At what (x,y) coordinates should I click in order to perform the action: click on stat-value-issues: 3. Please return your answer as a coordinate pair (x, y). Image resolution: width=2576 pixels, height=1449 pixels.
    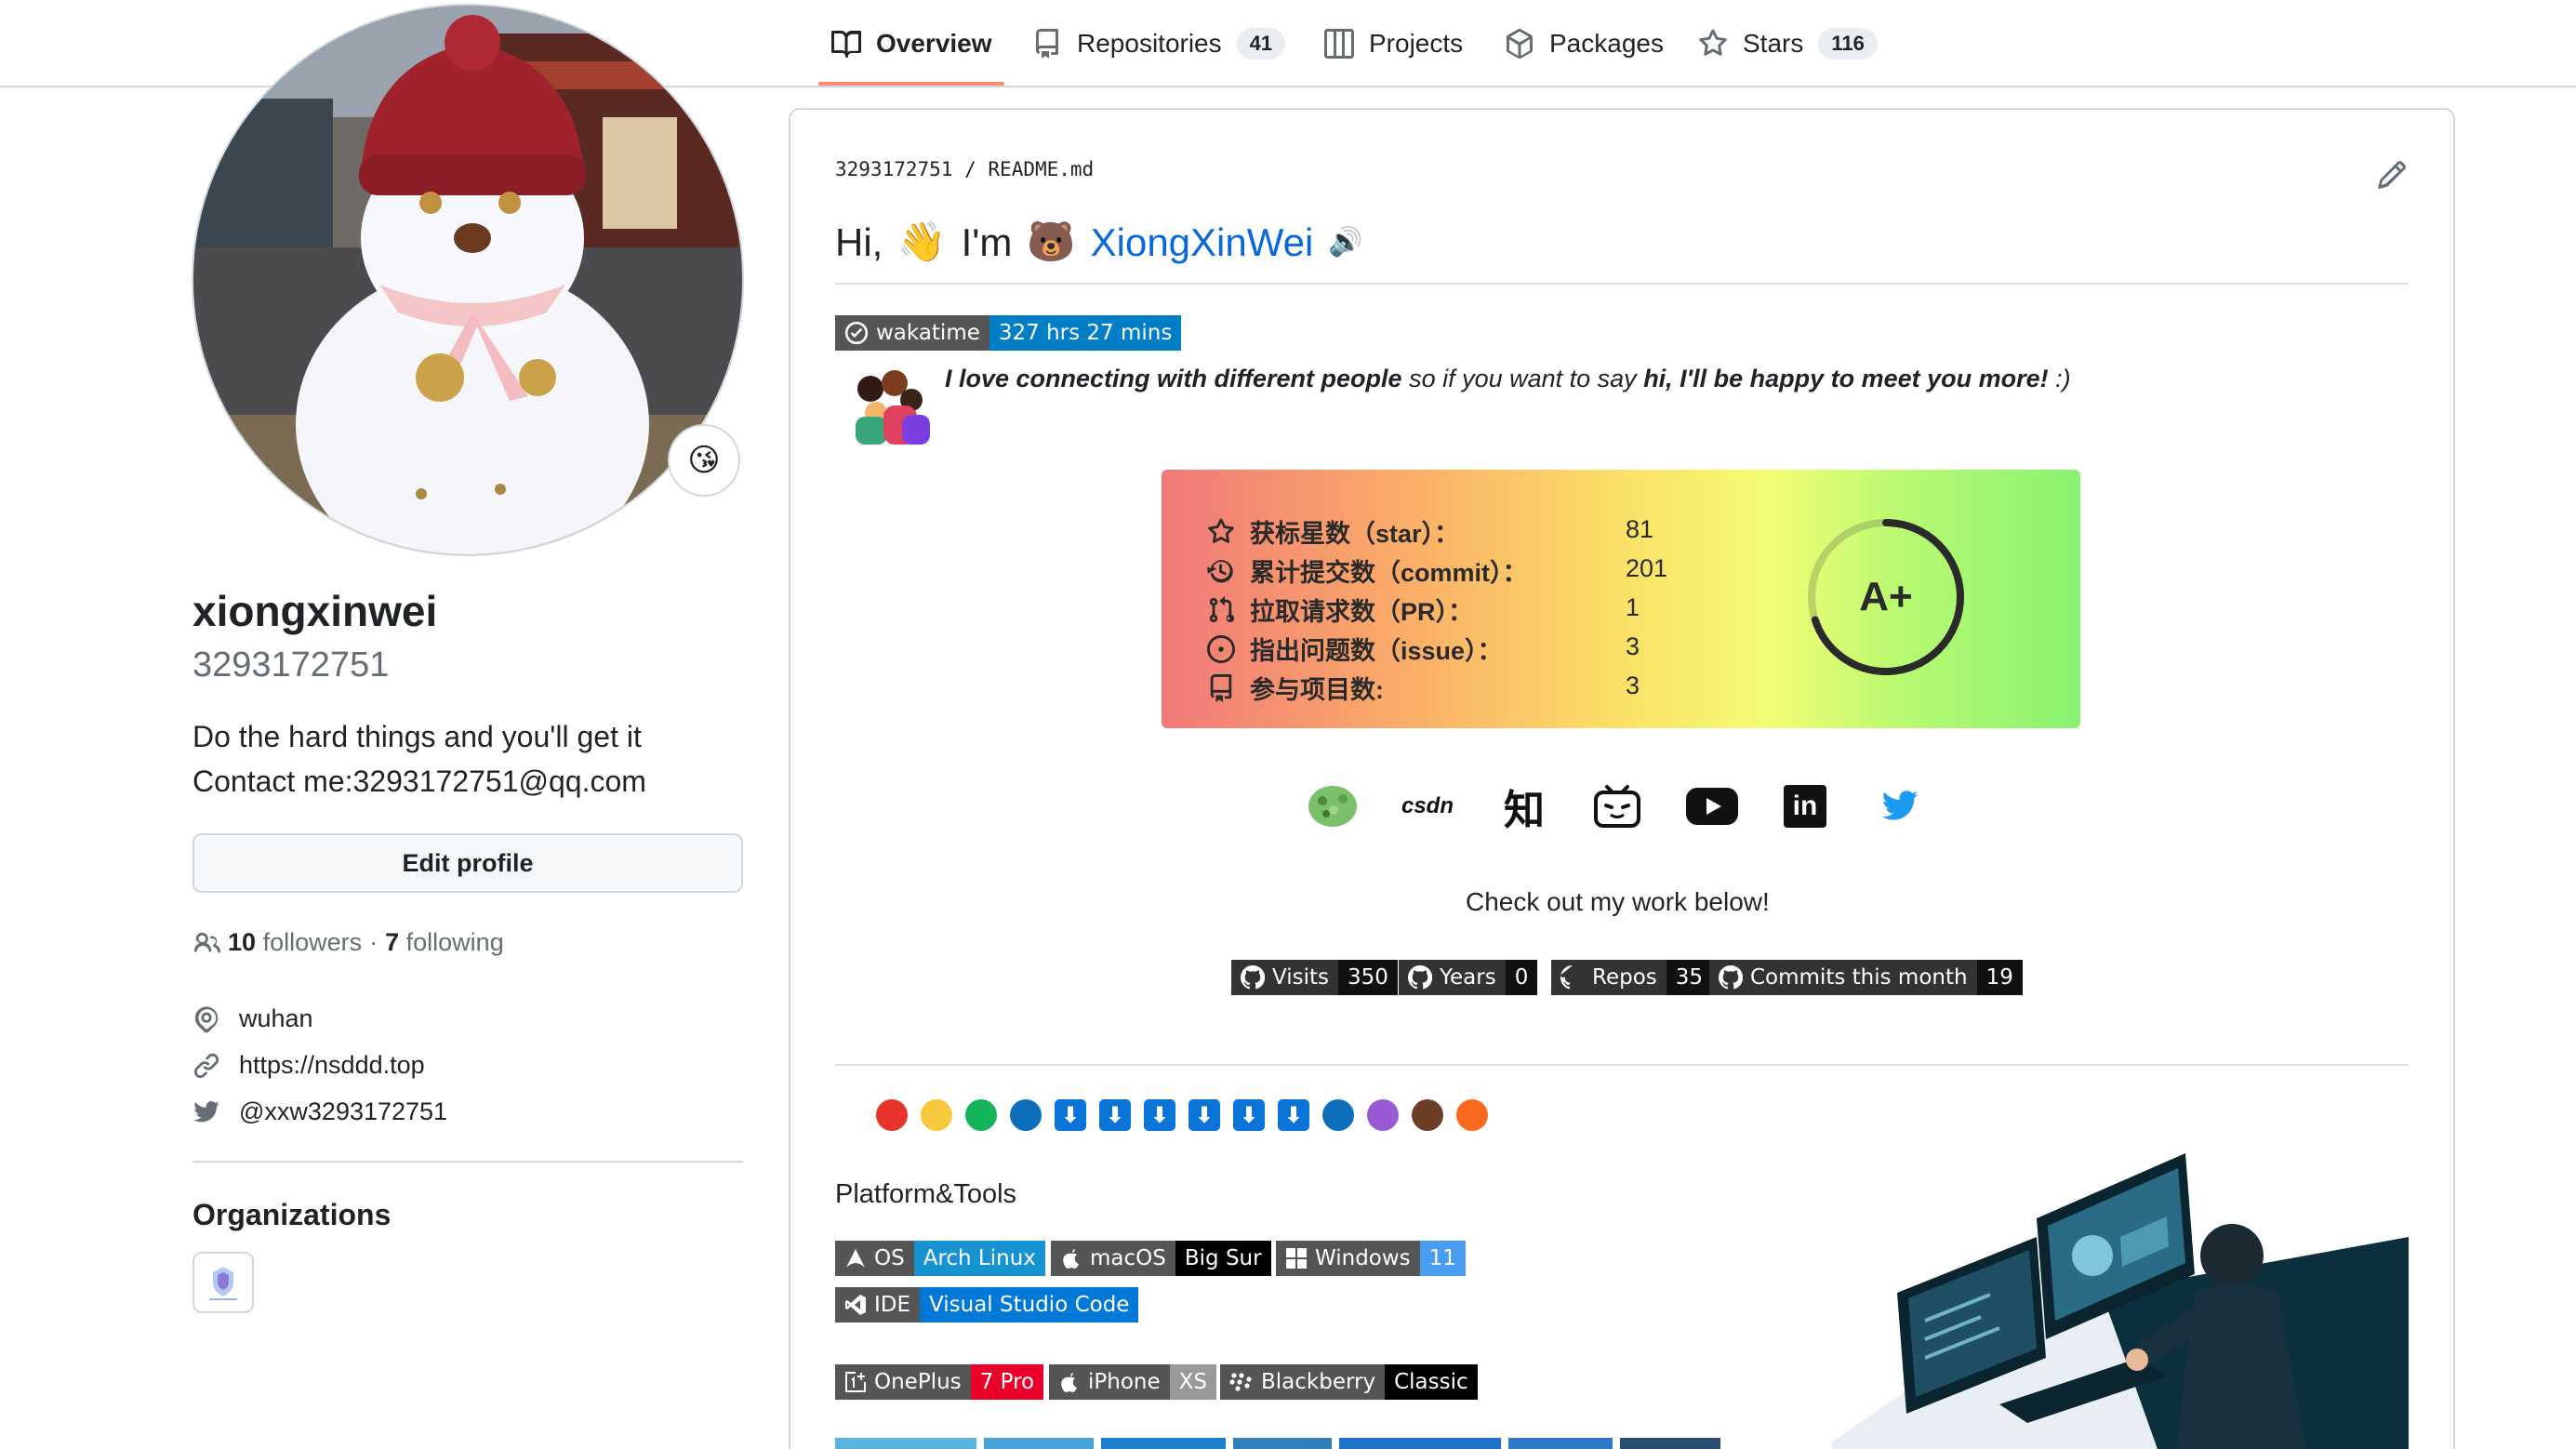
    Looking at the image, I should click on (1633, 646).